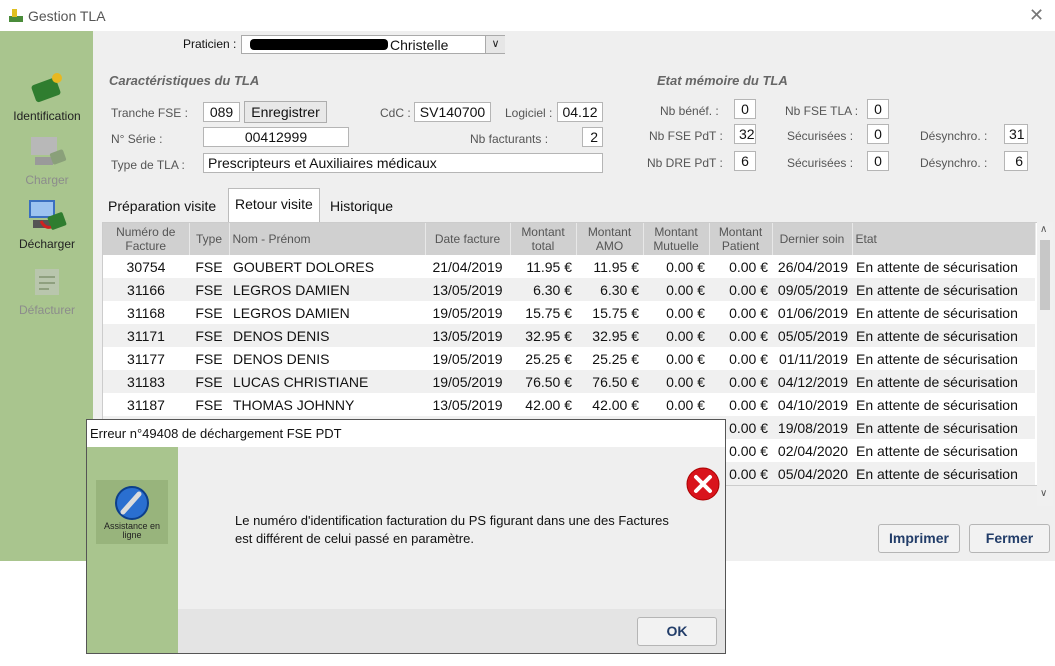 This screenshot has height=666, width=1055. I want to click on type-tla-label: Type de TLA :, so click(148, 165).